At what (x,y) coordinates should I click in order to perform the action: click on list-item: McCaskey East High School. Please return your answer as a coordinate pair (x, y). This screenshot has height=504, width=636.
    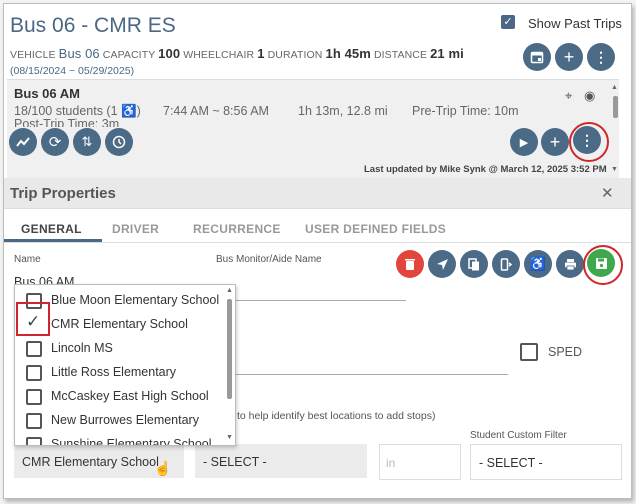
    Looking at the image, I should click on (120, 396).